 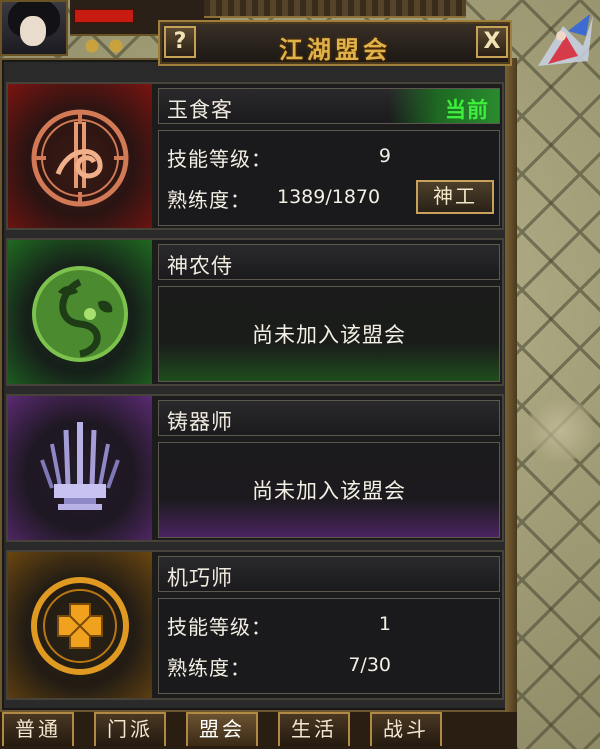 I want to click on guild-name: 神农侍, so click(x=200, y=266).